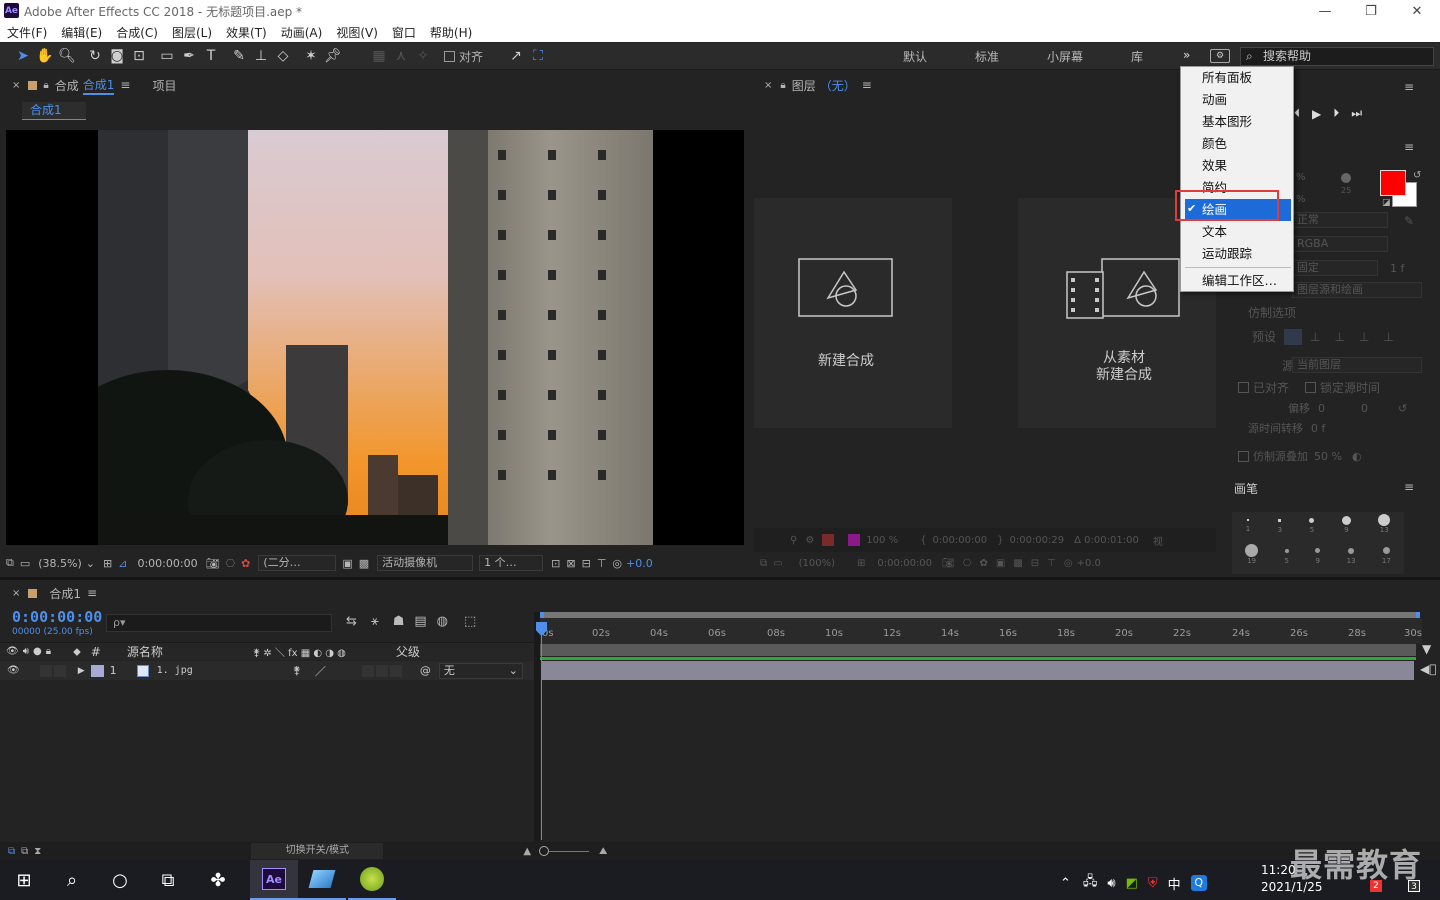 Image resolution: width=1440 pixels, height=900 pixels. I want to click on transparency-grid-icon: ▩, so click(364, 563).